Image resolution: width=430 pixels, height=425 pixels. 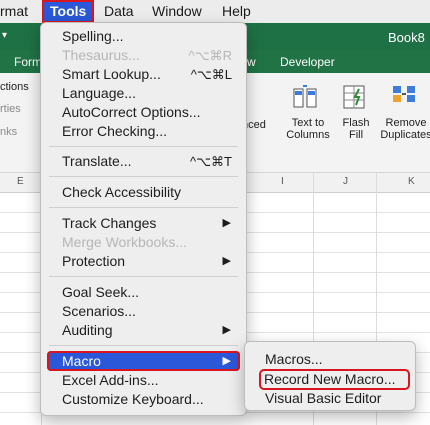 What do you see at coordinates (143, 74) in the screenshot?
I see `menu-item-smart-lookup: Smart Lookup... ^⌥⌘L` at bounding box center [143, 74].